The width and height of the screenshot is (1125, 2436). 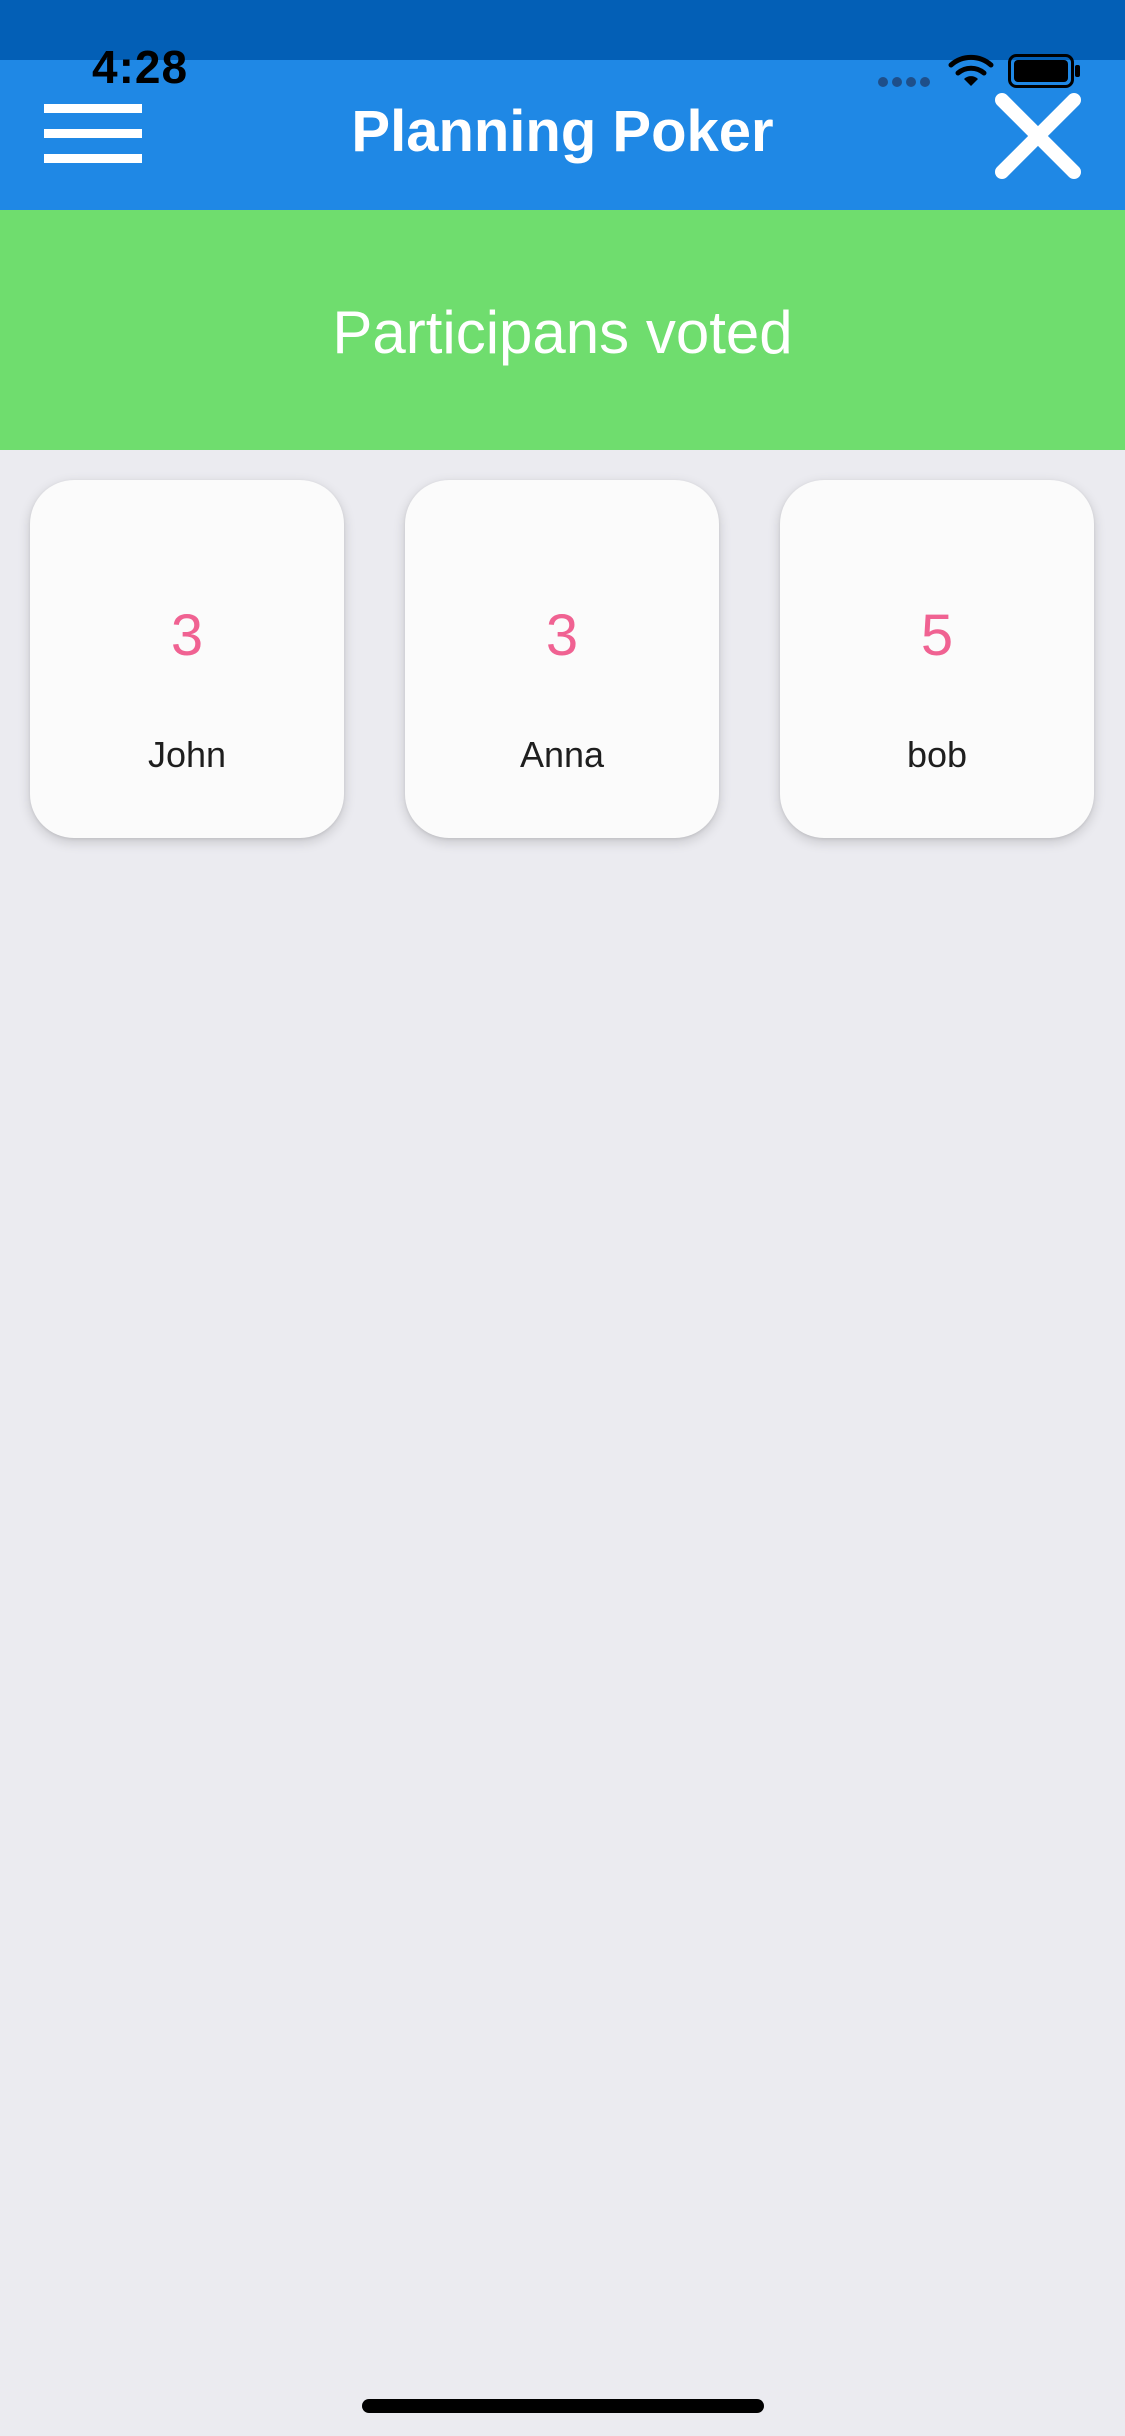 What do you see at coordinates (937, 754) in the screenshot?
I see `participant-name: bob` at bounding box center [937, 754].